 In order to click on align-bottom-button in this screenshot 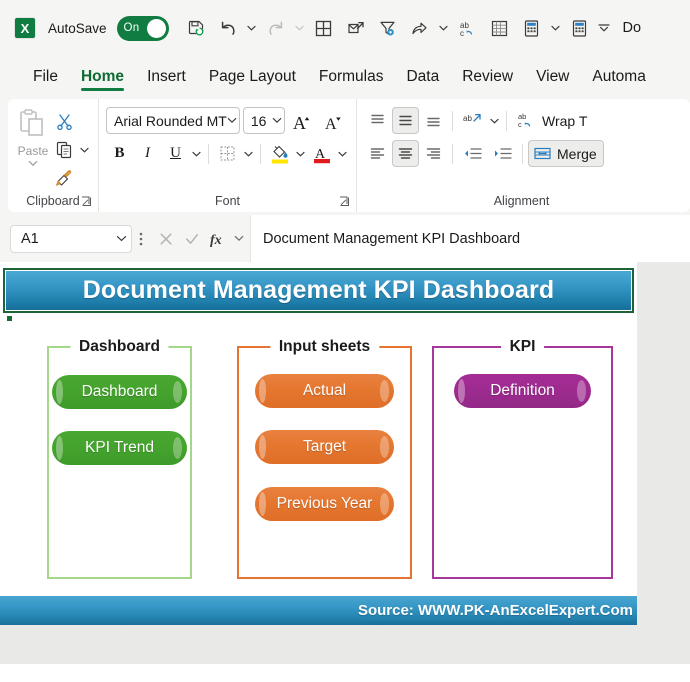, I will do `click(433, 120)`.